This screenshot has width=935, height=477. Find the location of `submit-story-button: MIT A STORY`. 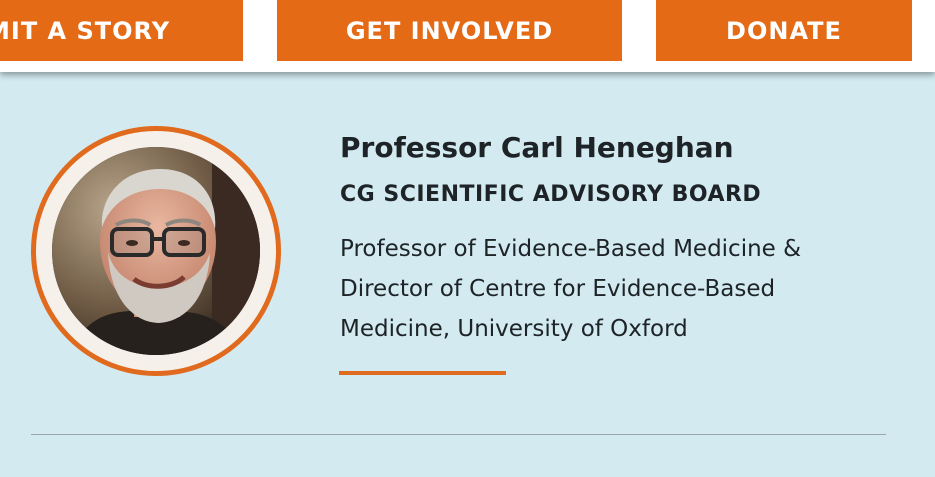

submit-story-button: MIT A STORY is located at coordinates (121, 30).